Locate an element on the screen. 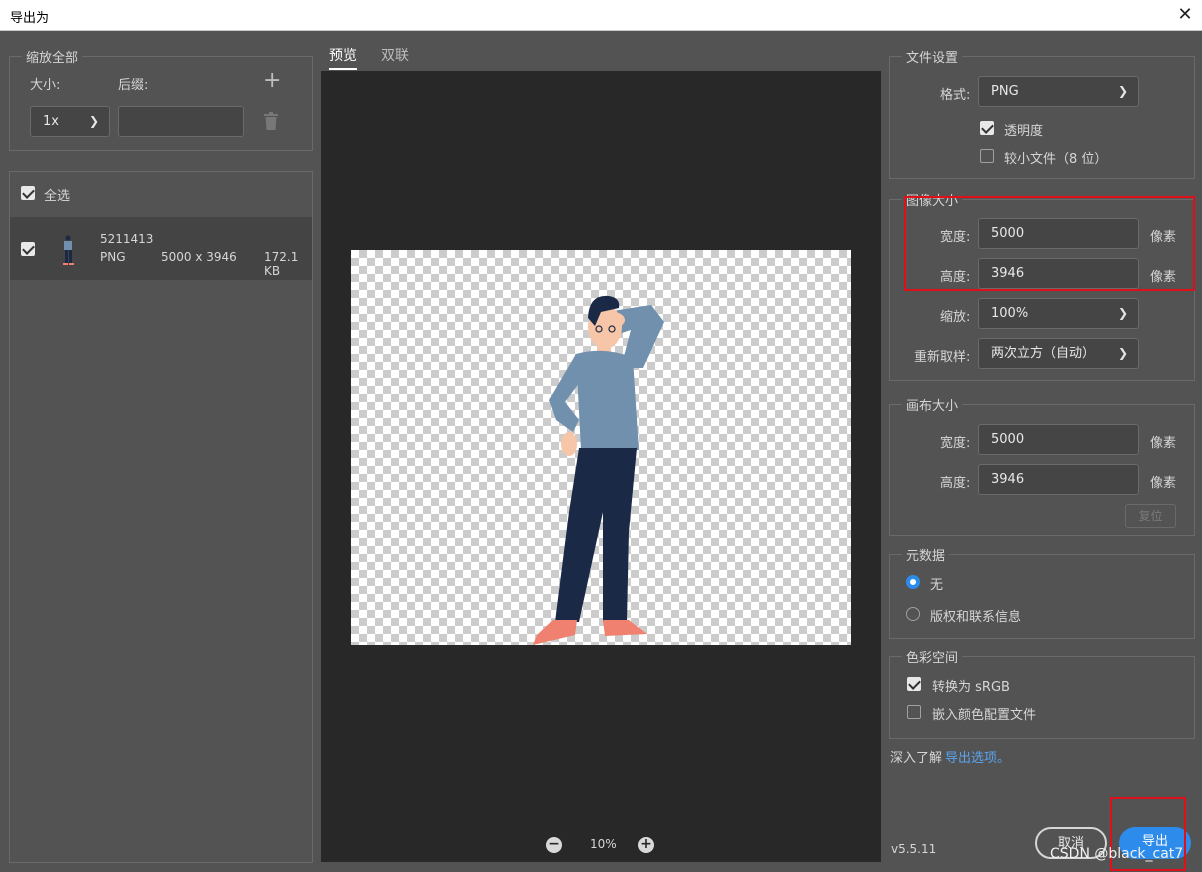  close-icon: ✕ is located at coordinates (1185, 15).